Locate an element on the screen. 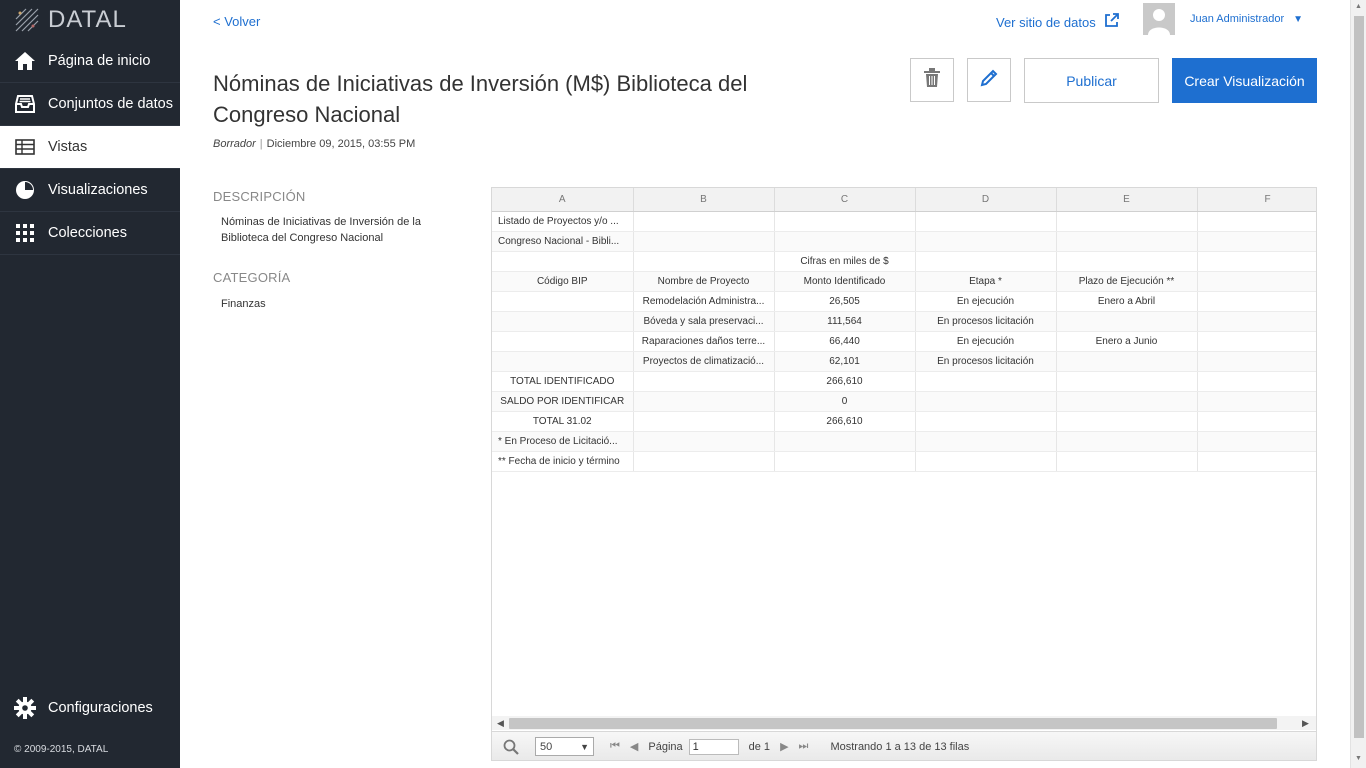  avatar is located at coordinates (1159, 19).